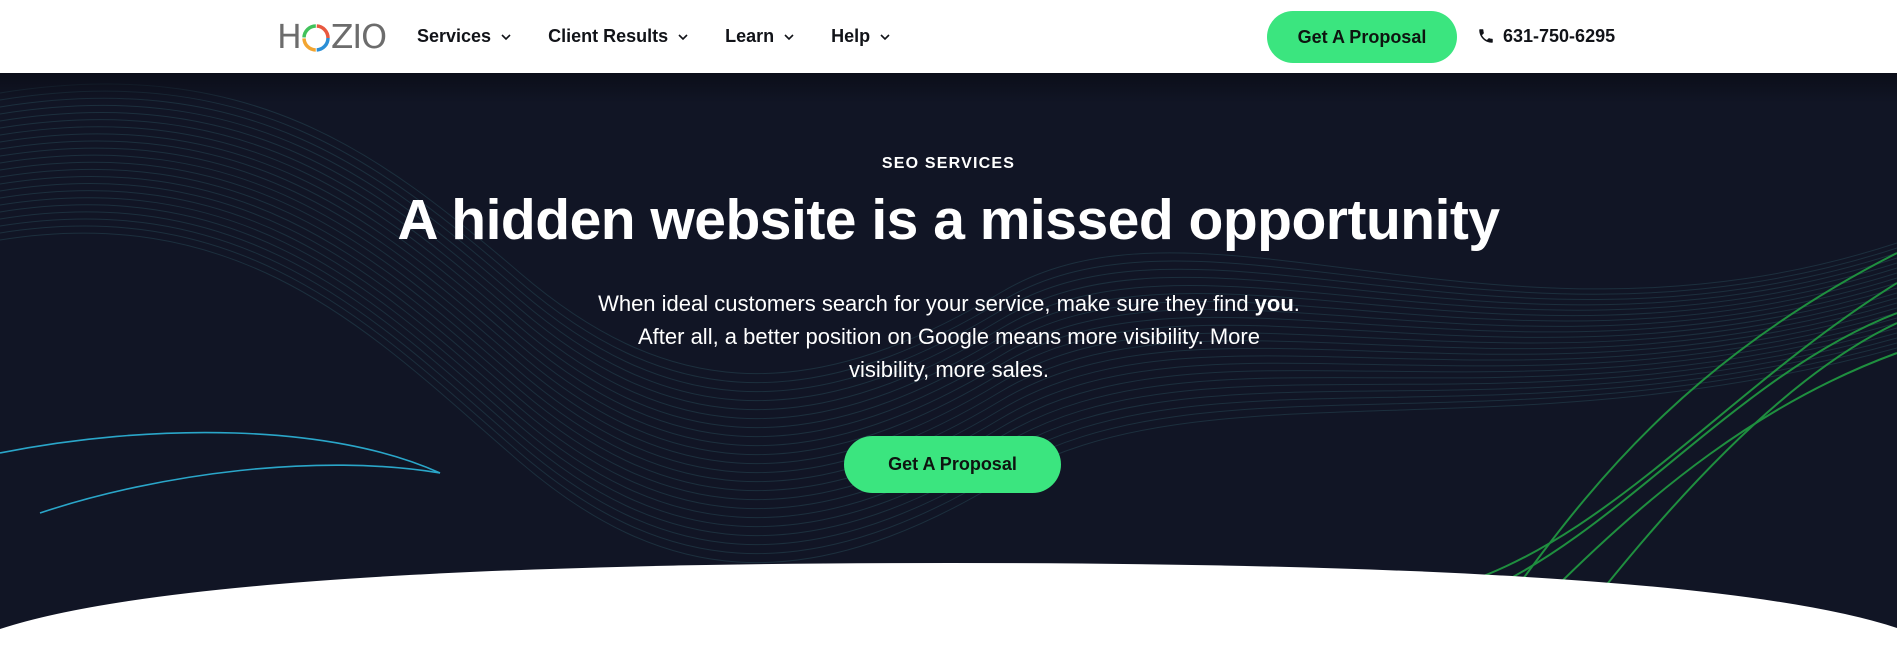  I want to click on phone-icon, so click(1486, 36).